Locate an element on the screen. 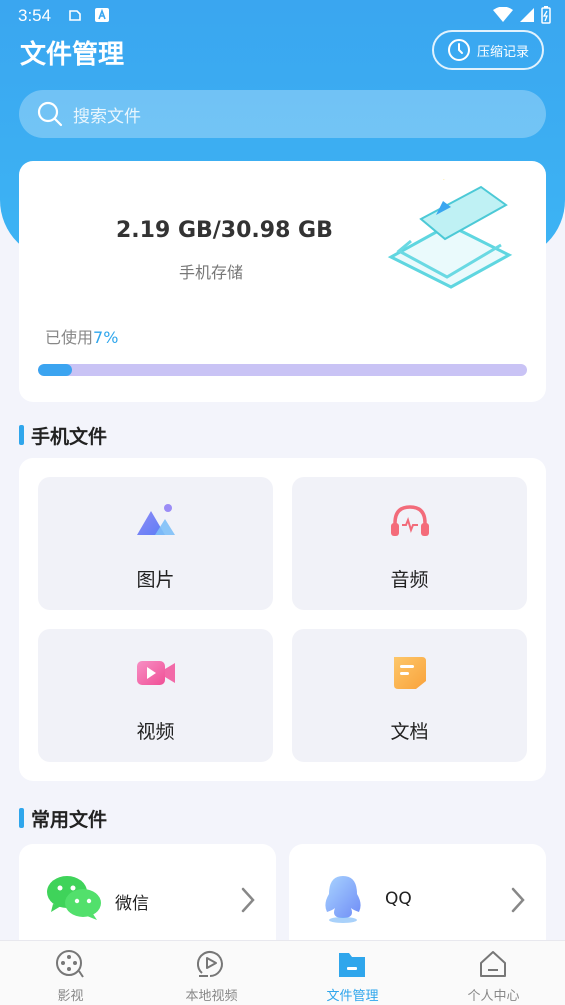  tile-documents: 文档 is located at coordinates (409, 695).